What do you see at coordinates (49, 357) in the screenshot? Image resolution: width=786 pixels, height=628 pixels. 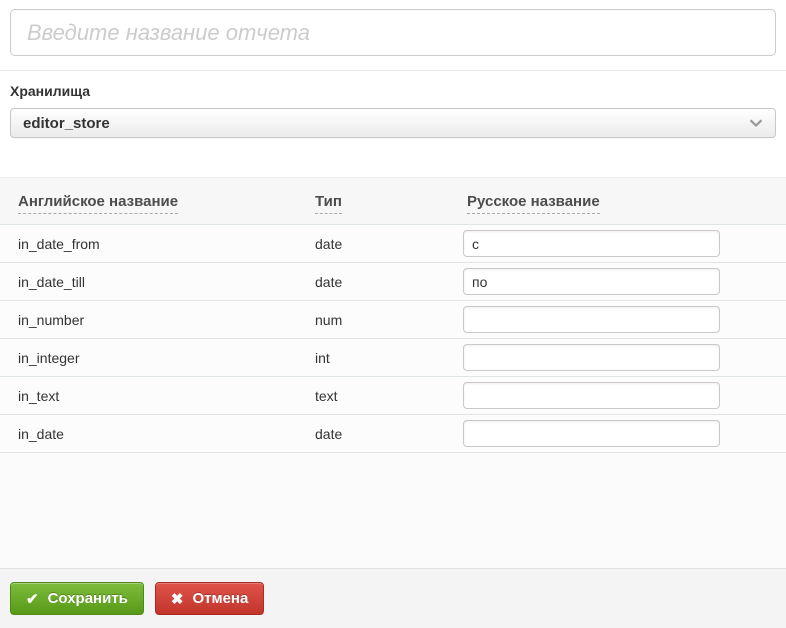 I see `english-name-cell: in_integer` at bounding box center [49, 357].